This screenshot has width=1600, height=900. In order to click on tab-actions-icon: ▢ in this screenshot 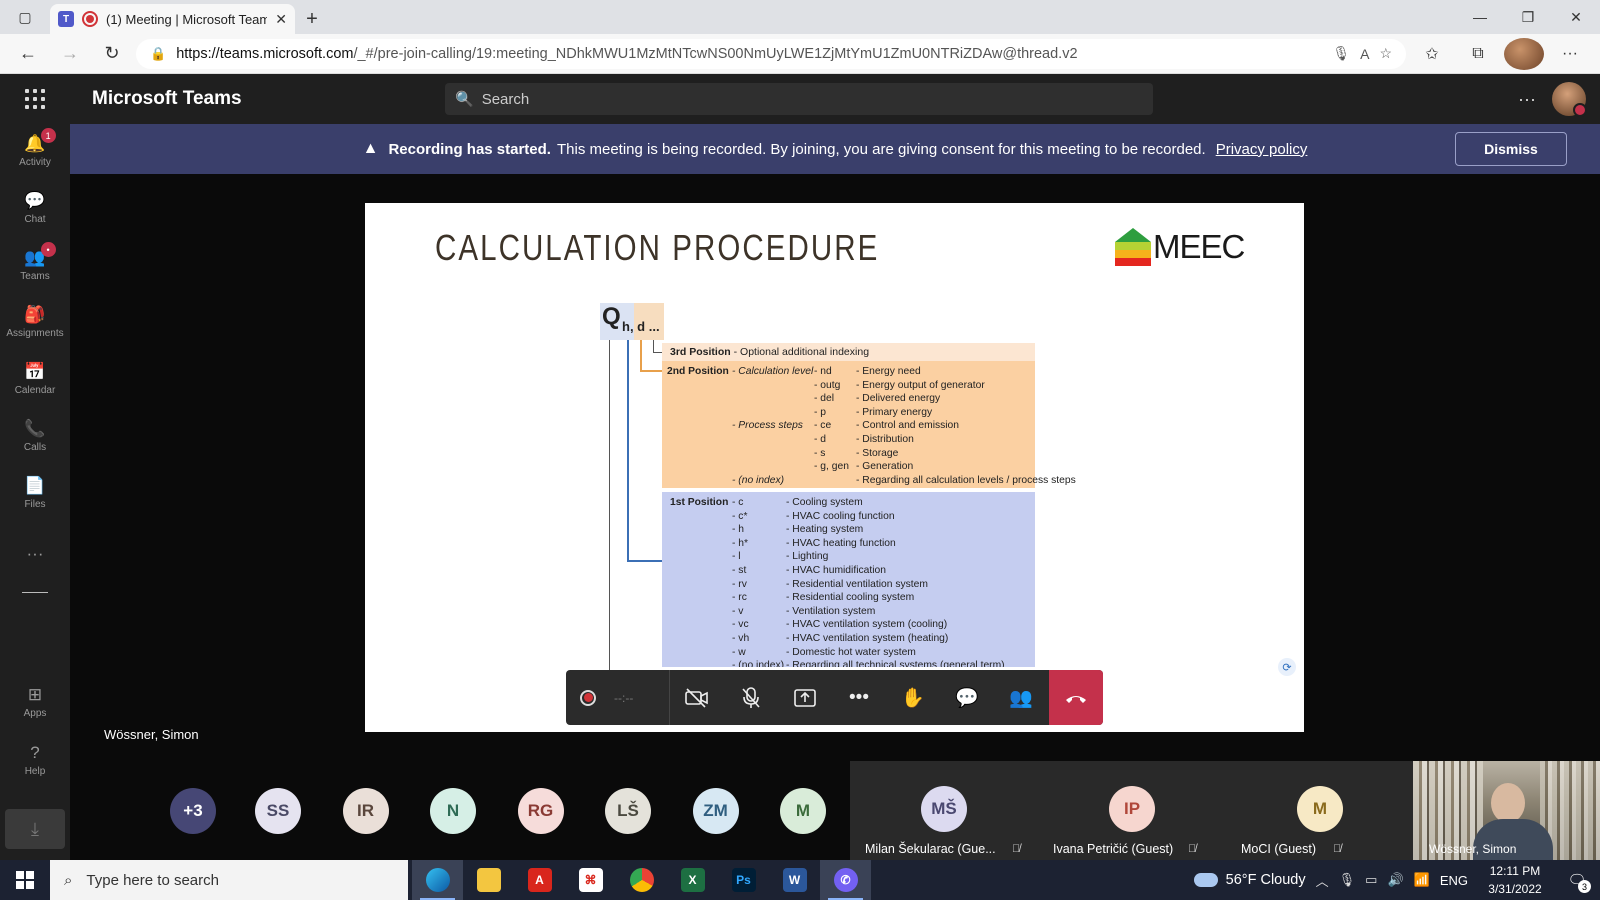, I will do `click(25, 17)`.